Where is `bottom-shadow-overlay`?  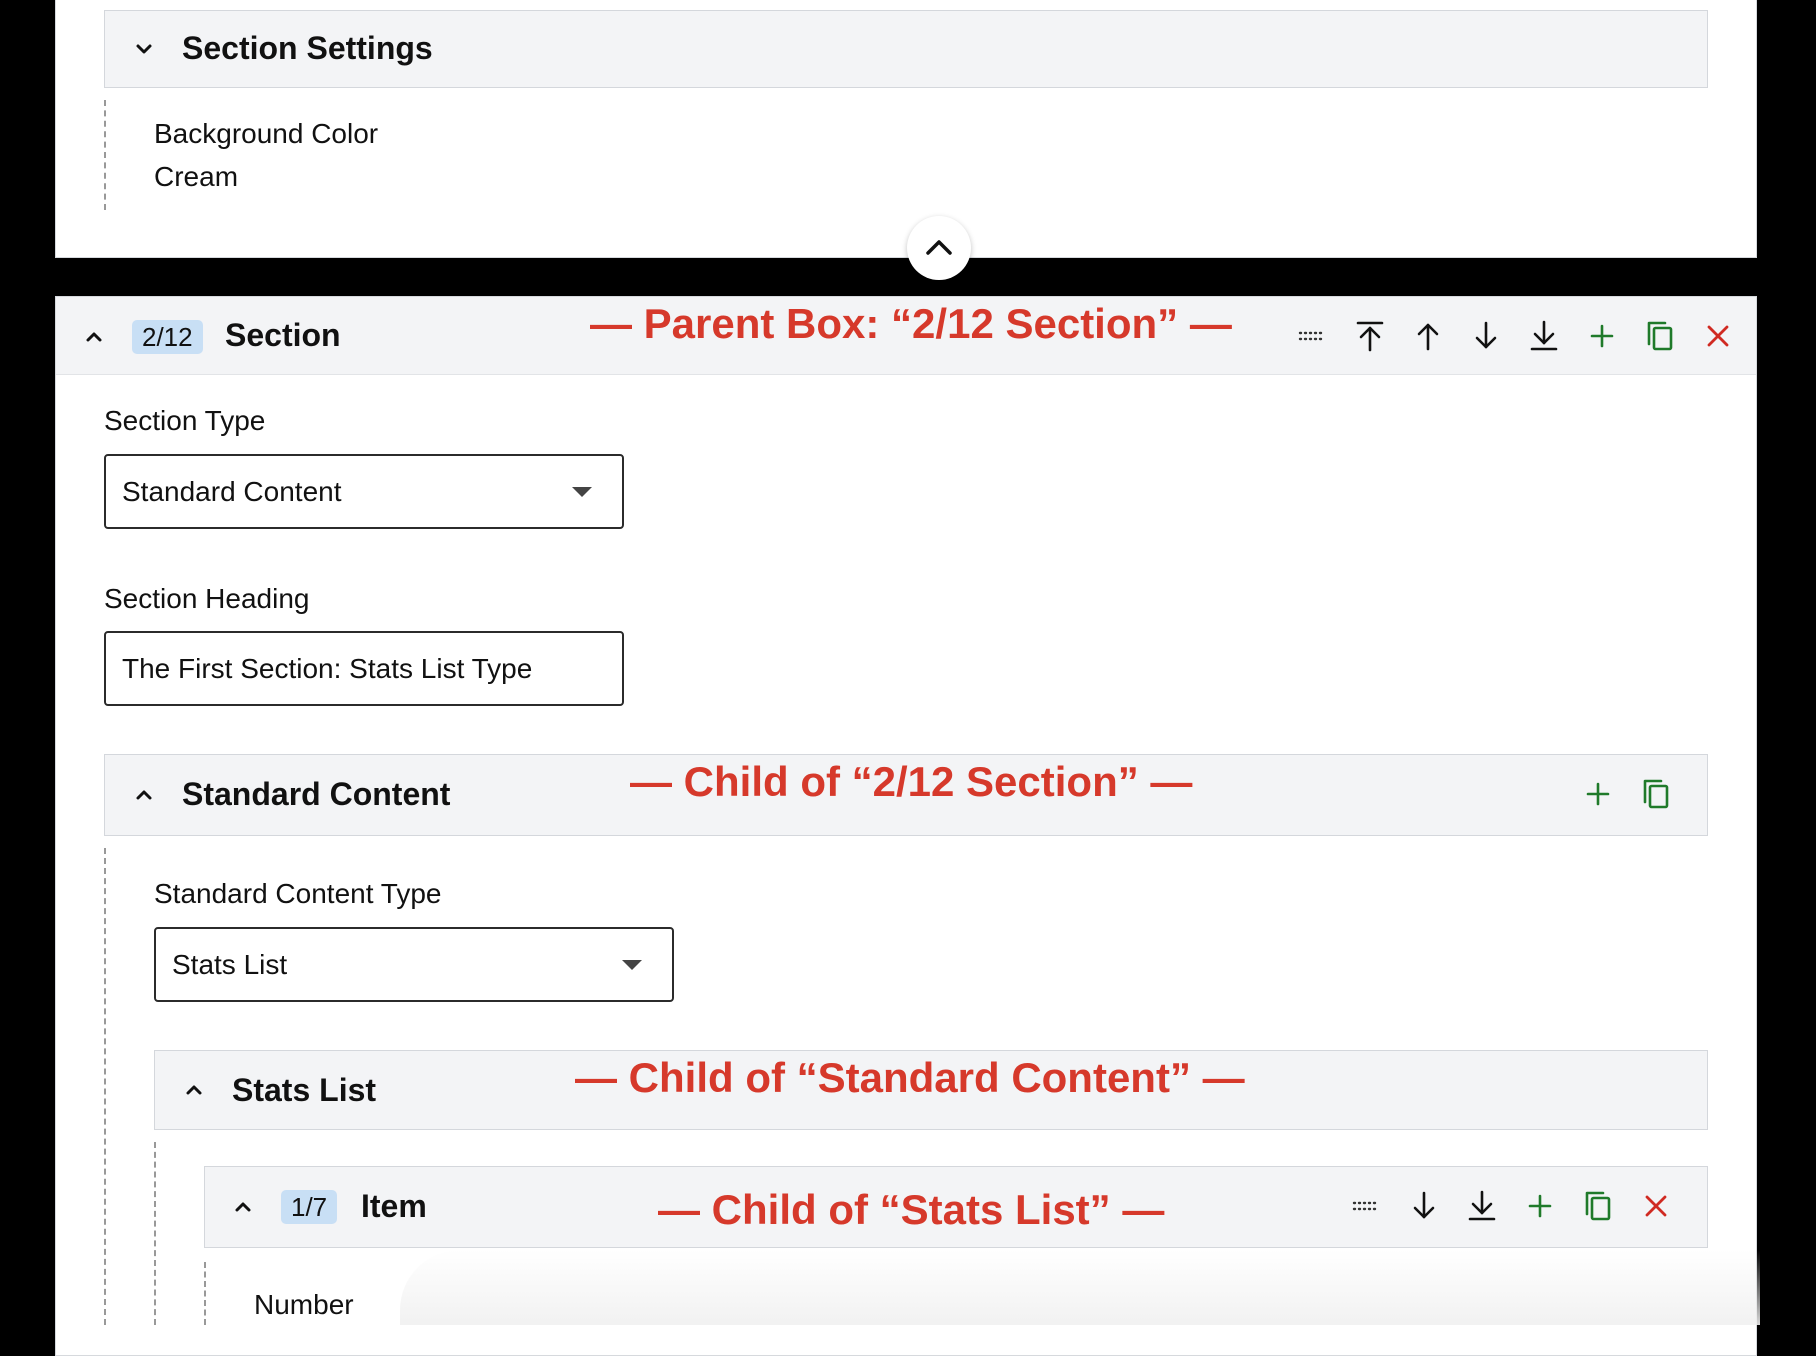
bottom-shadow-overlay is located at coordinates (1080, 1287).